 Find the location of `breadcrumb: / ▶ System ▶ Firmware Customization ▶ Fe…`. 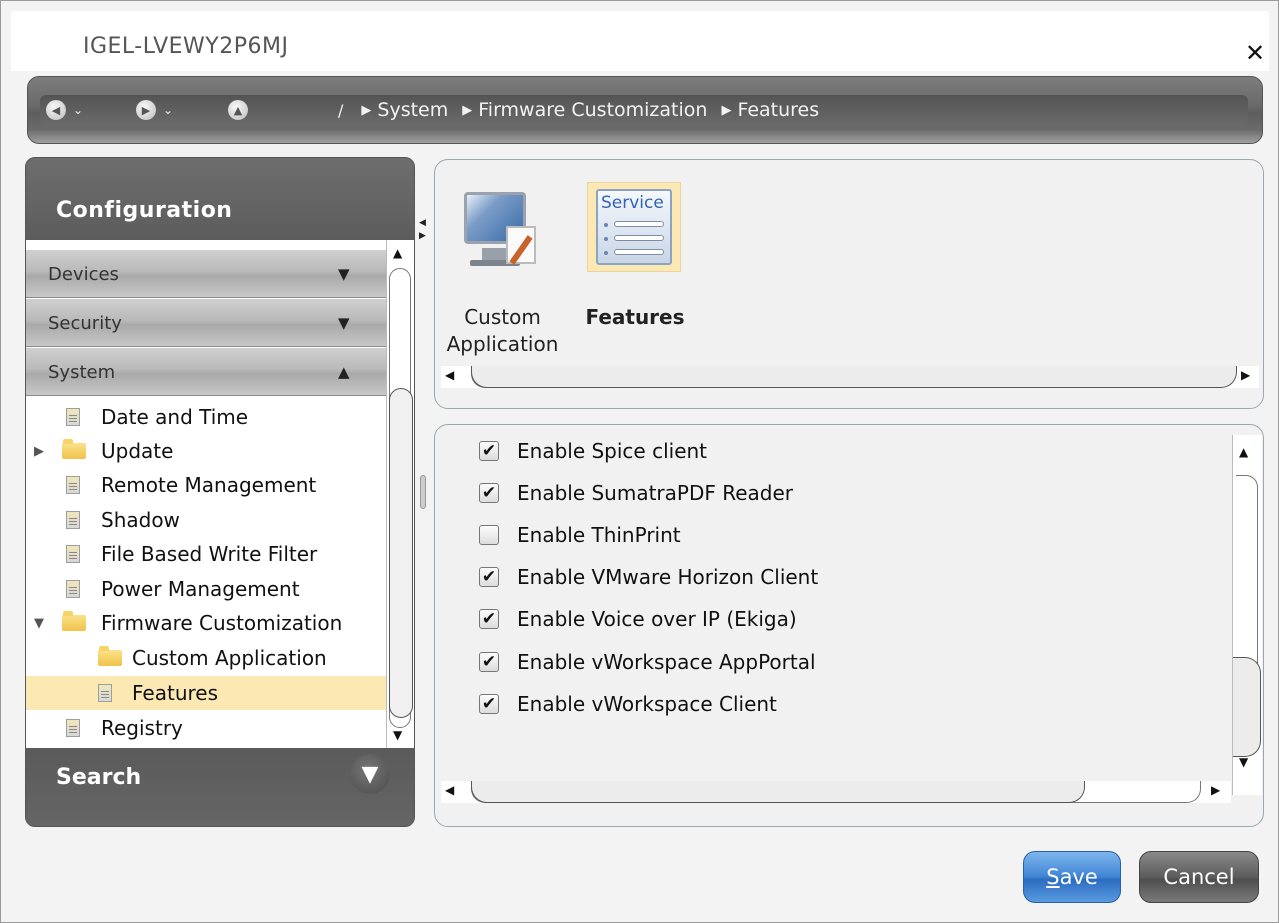

breadcrumb: / ▶ System ▶ Firmware Customization ▶ Fe… is located at coordinates (578, 110).